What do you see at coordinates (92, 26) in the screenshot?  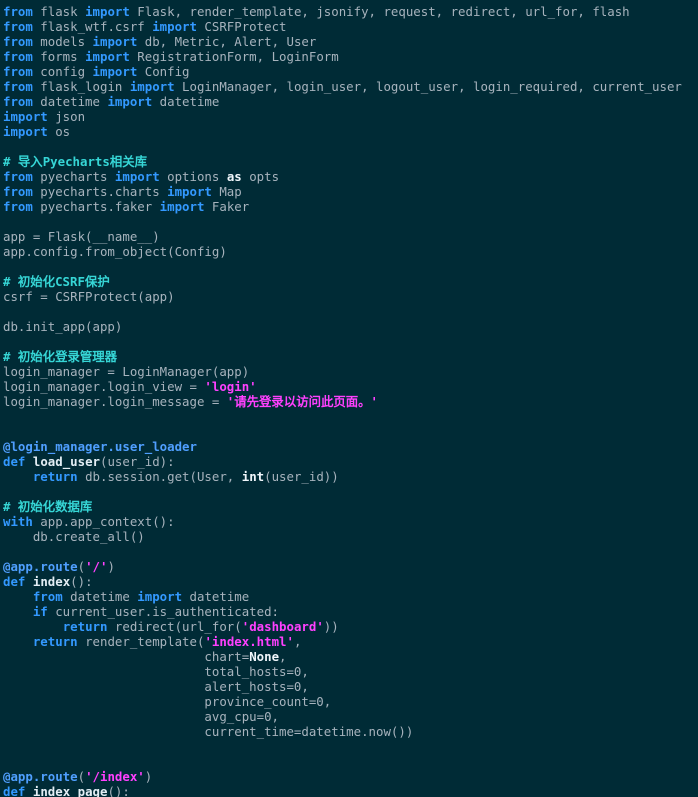 I see `code-token: flask_wtf.csrf` at bounding box center [92, 26].